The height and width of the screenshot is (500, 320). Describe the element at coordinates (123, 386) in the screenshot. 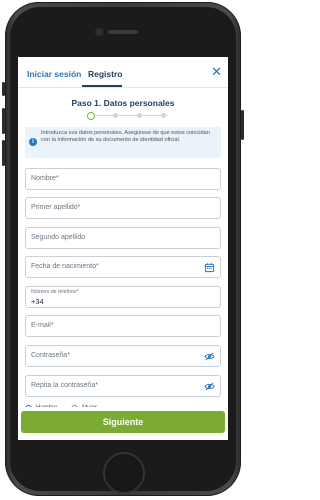

I see `password-repeat-field: Repita la contraseña*` at that location.